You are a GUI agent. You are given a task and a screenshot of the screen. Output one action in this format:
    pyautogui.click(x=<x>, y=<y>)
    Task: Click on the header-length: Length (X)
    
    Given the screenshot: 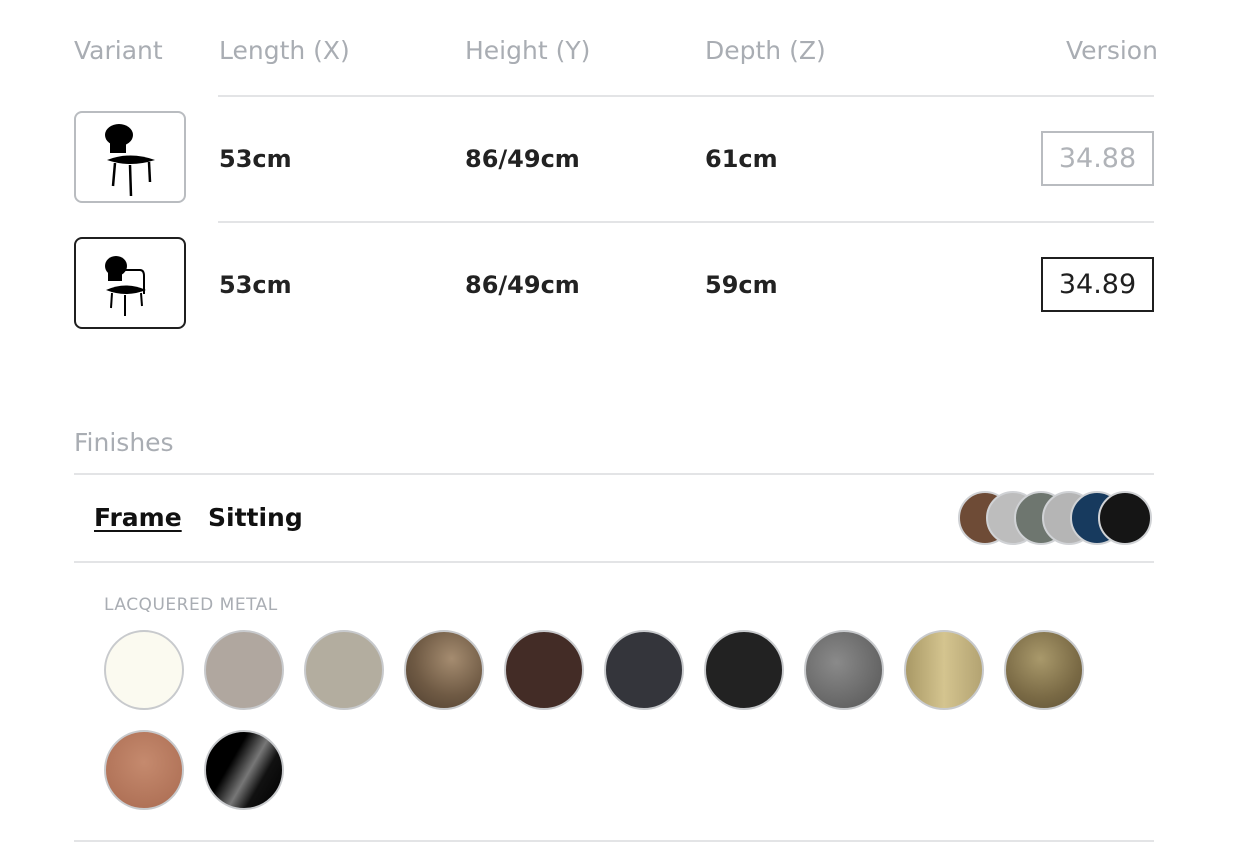 What is the action you would take?
    pyautogui.click(x=284, y=50)
    